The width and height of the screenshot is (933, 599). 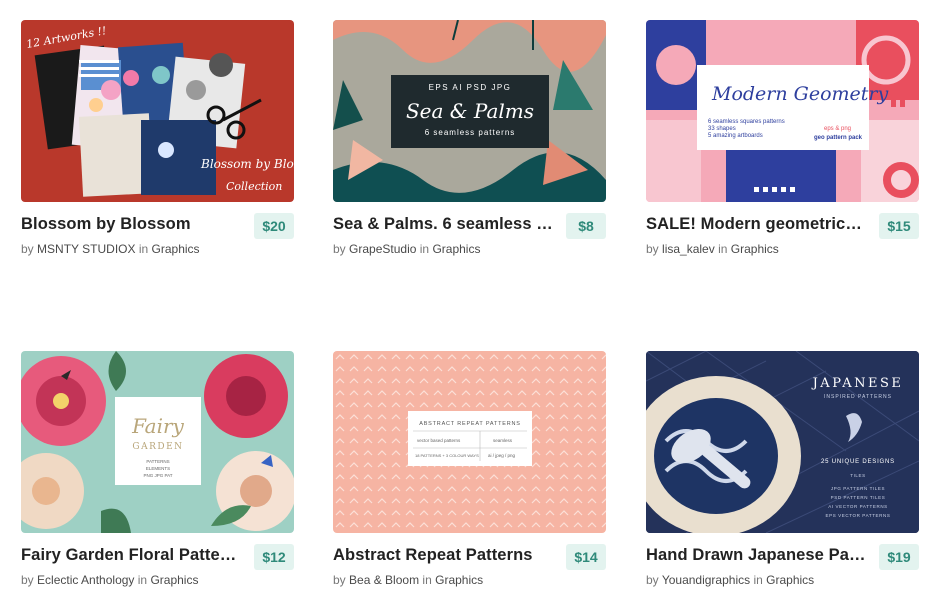 What do you see at coordinates (857, 383) in the screenshot?
I see `thumb-heading-text: JAPANESE` at bounding box center [857, 383].